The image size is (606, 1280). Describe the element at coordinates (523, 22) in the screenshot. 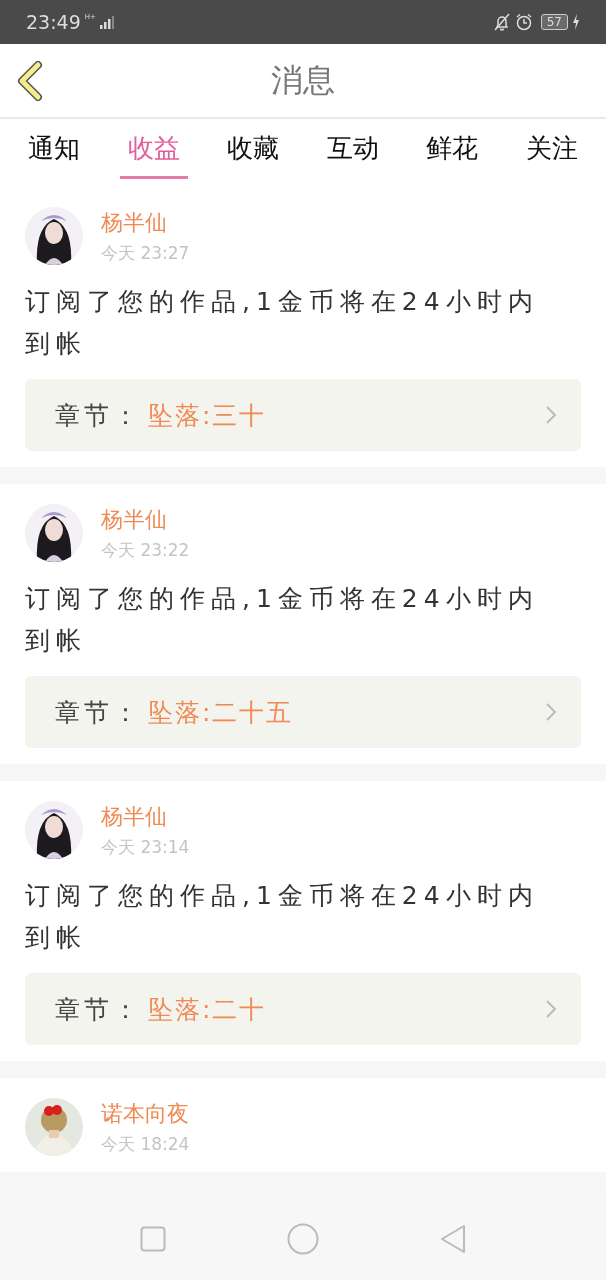

I see `alarm-icon` at that location.